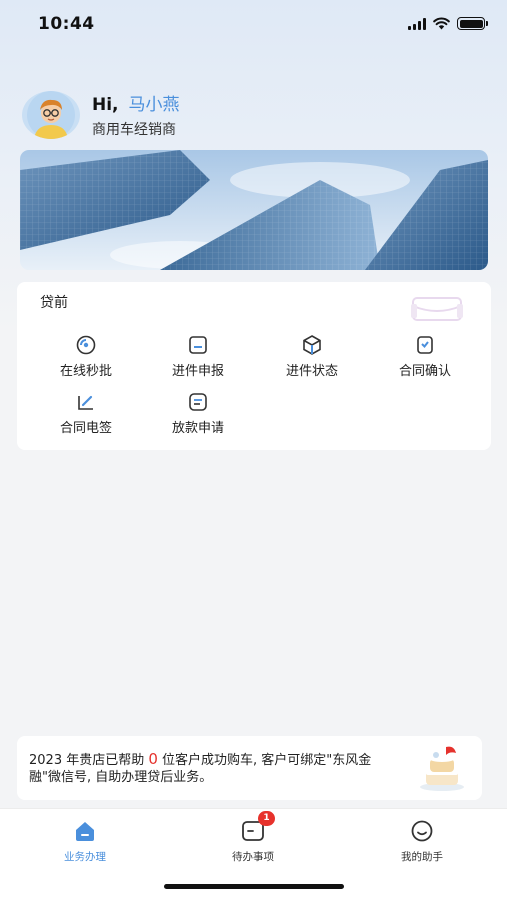  What do you see at coordinates (312, 356) in the screenshot?
I see `grid-item-application-status: 进件状态` at bounding box center [312, 356].